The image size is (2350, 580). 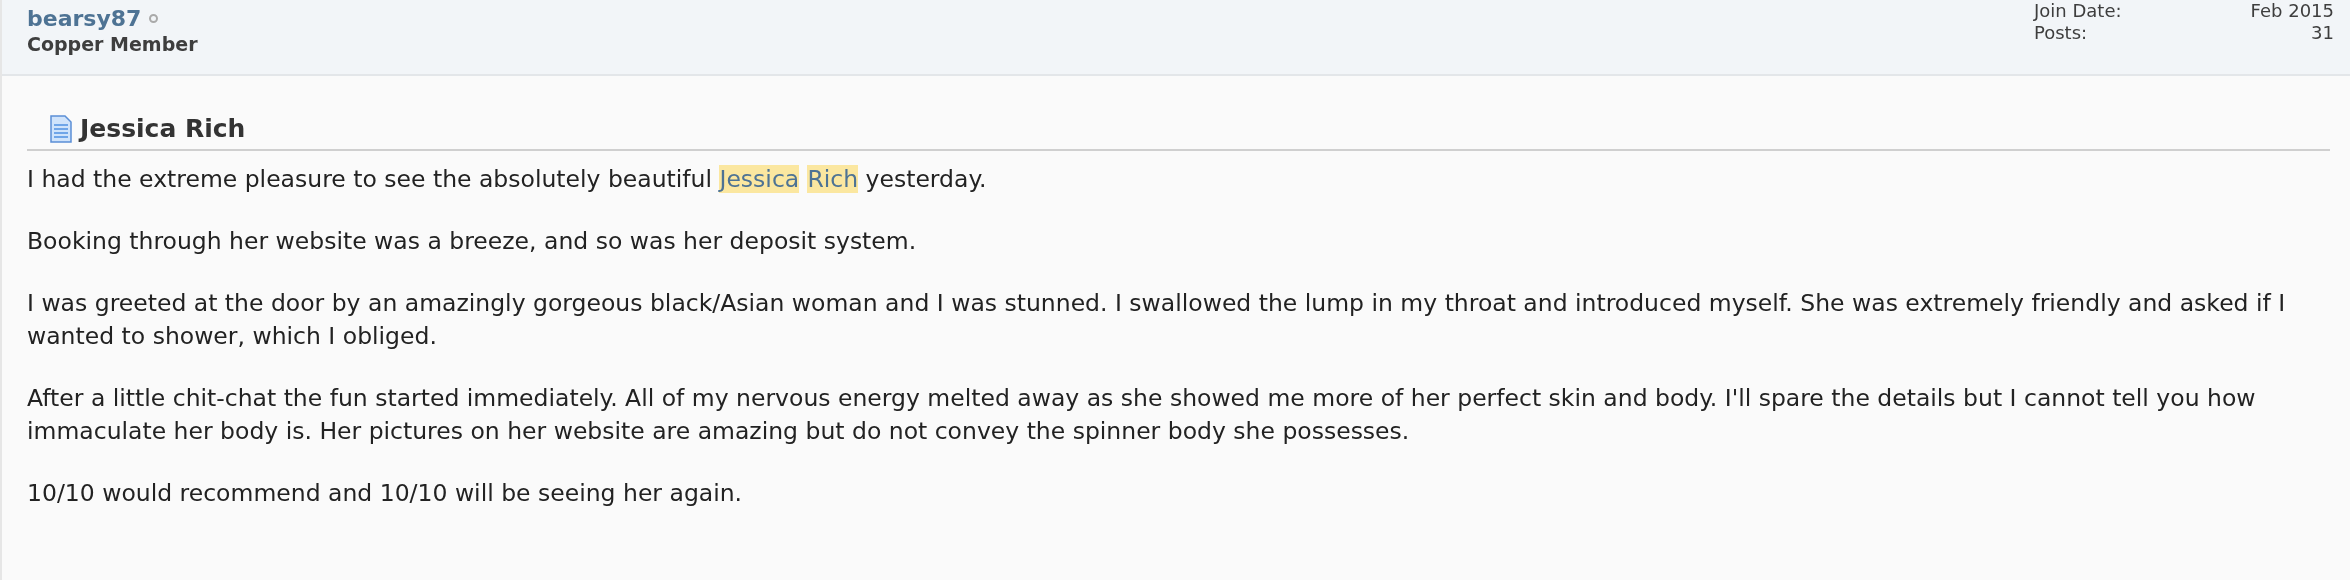 What do you see at coordinates (2078, 11) in the screenshot?
I see `stat-label: Join Date:` at bounding box center [2078, 11].